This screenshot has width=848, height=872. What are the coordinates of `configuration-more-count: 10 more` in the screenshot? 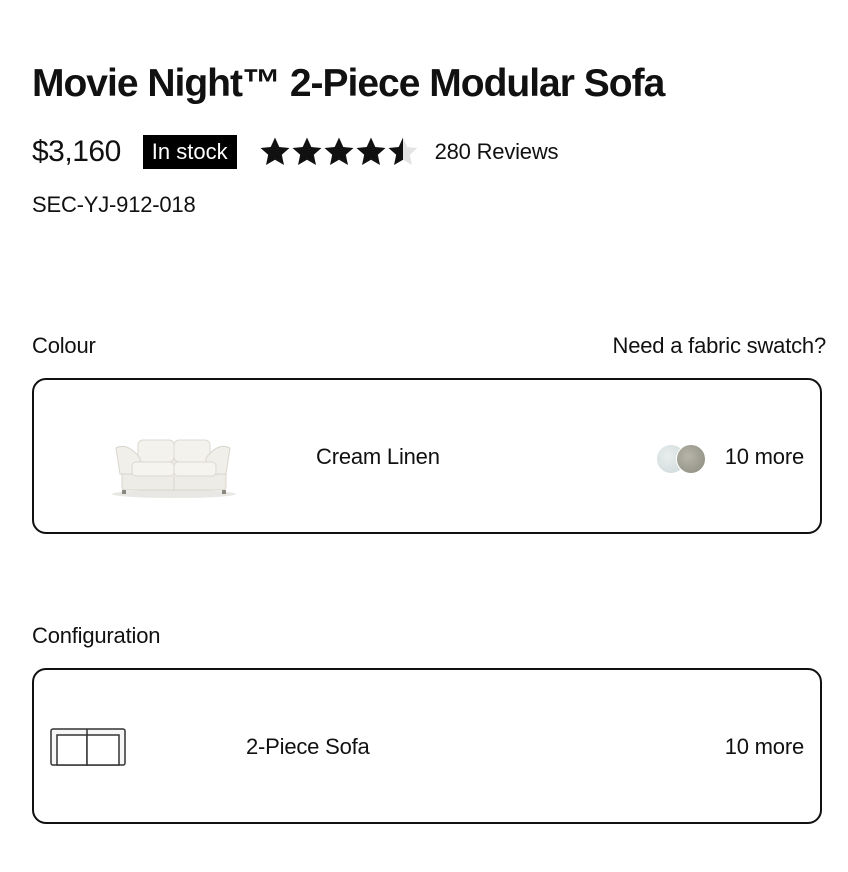 It's located at (764, 746).